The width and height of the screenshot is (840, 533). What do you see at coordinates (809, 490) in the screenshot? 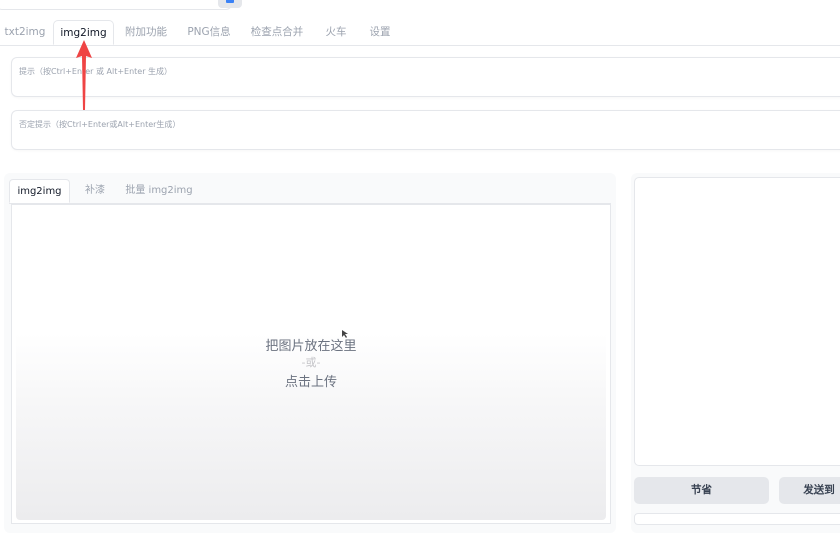
I see `send-to-button: 发送到` at bounding box center [809, 490].